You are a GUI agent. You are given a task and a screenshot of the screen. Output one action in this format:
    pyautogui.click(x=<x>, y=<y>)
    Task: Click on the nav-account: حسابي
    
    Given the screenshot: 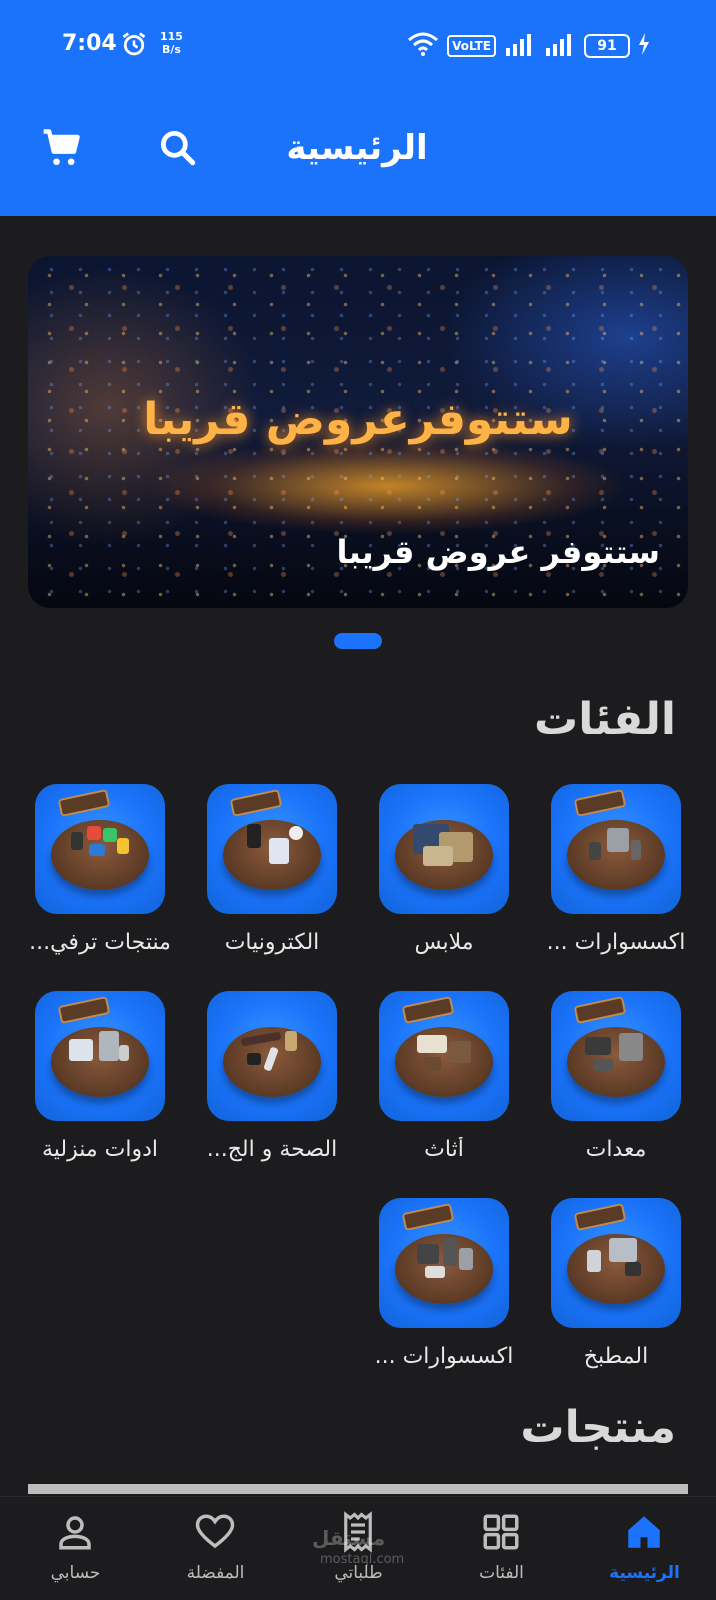 What is the action you would take?
    pyautogui.click(x=75, y=1548)
    